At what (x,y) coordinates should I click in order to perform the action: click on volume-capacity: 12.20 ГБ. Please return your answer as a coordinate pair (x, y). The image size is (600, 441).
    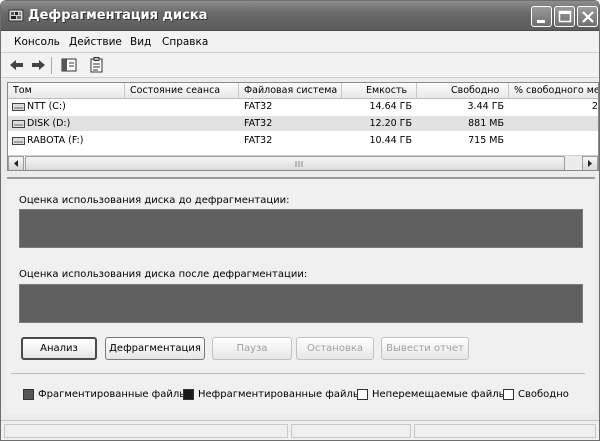
    Looking at the image, I should click on (390, 123).